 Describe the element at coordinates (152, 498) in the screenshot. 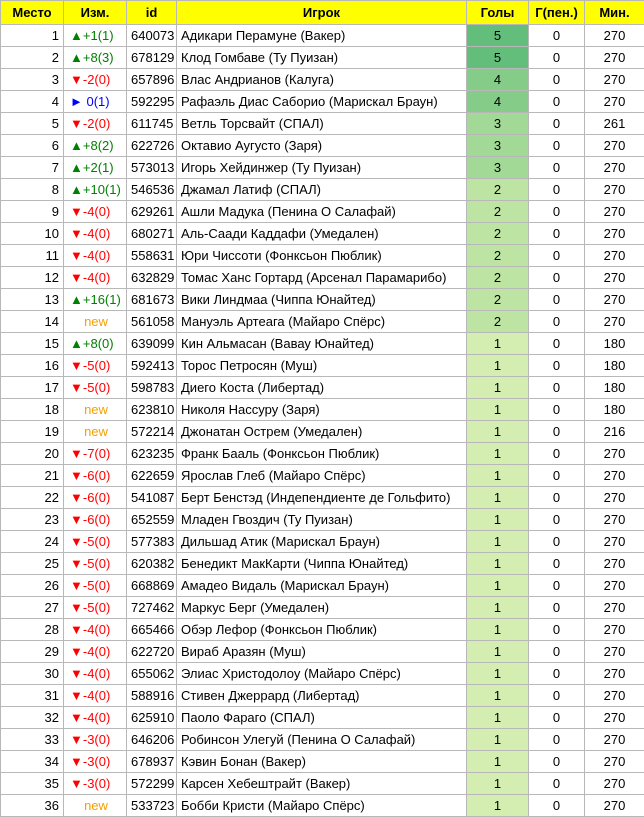

I see `player-id-cell: 541087` at that location.